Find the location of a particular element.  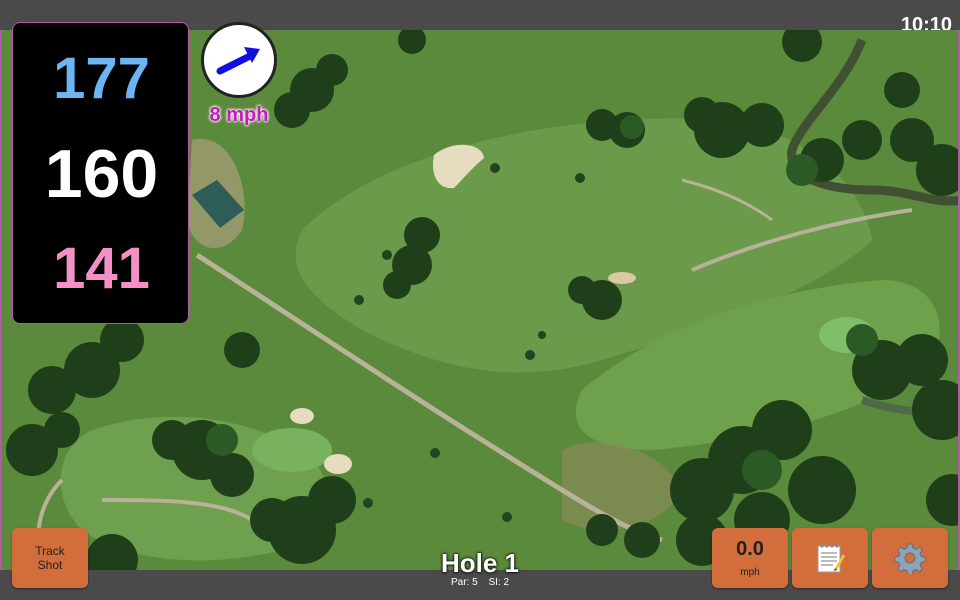

distance-front: 141 is located at coordinates (101, 268).